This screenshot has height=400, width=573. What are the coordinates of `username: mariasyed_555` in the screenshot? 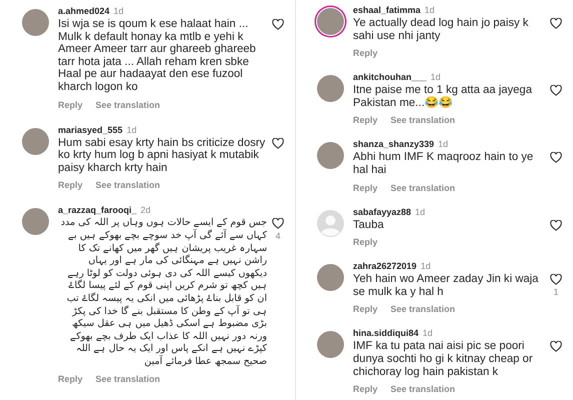 It's located at (90, 129).